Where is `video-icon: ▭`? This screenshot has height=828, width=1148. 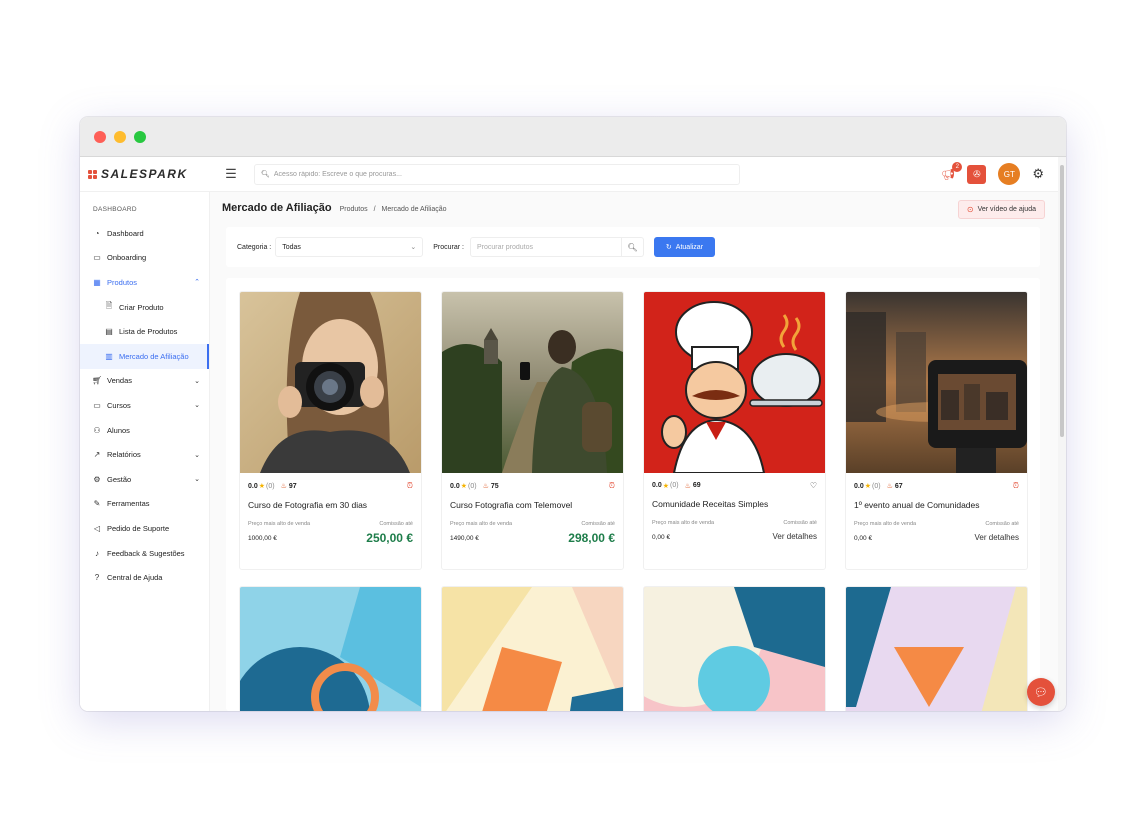
video-icon: ▭ is located at coordinates (97, 258).